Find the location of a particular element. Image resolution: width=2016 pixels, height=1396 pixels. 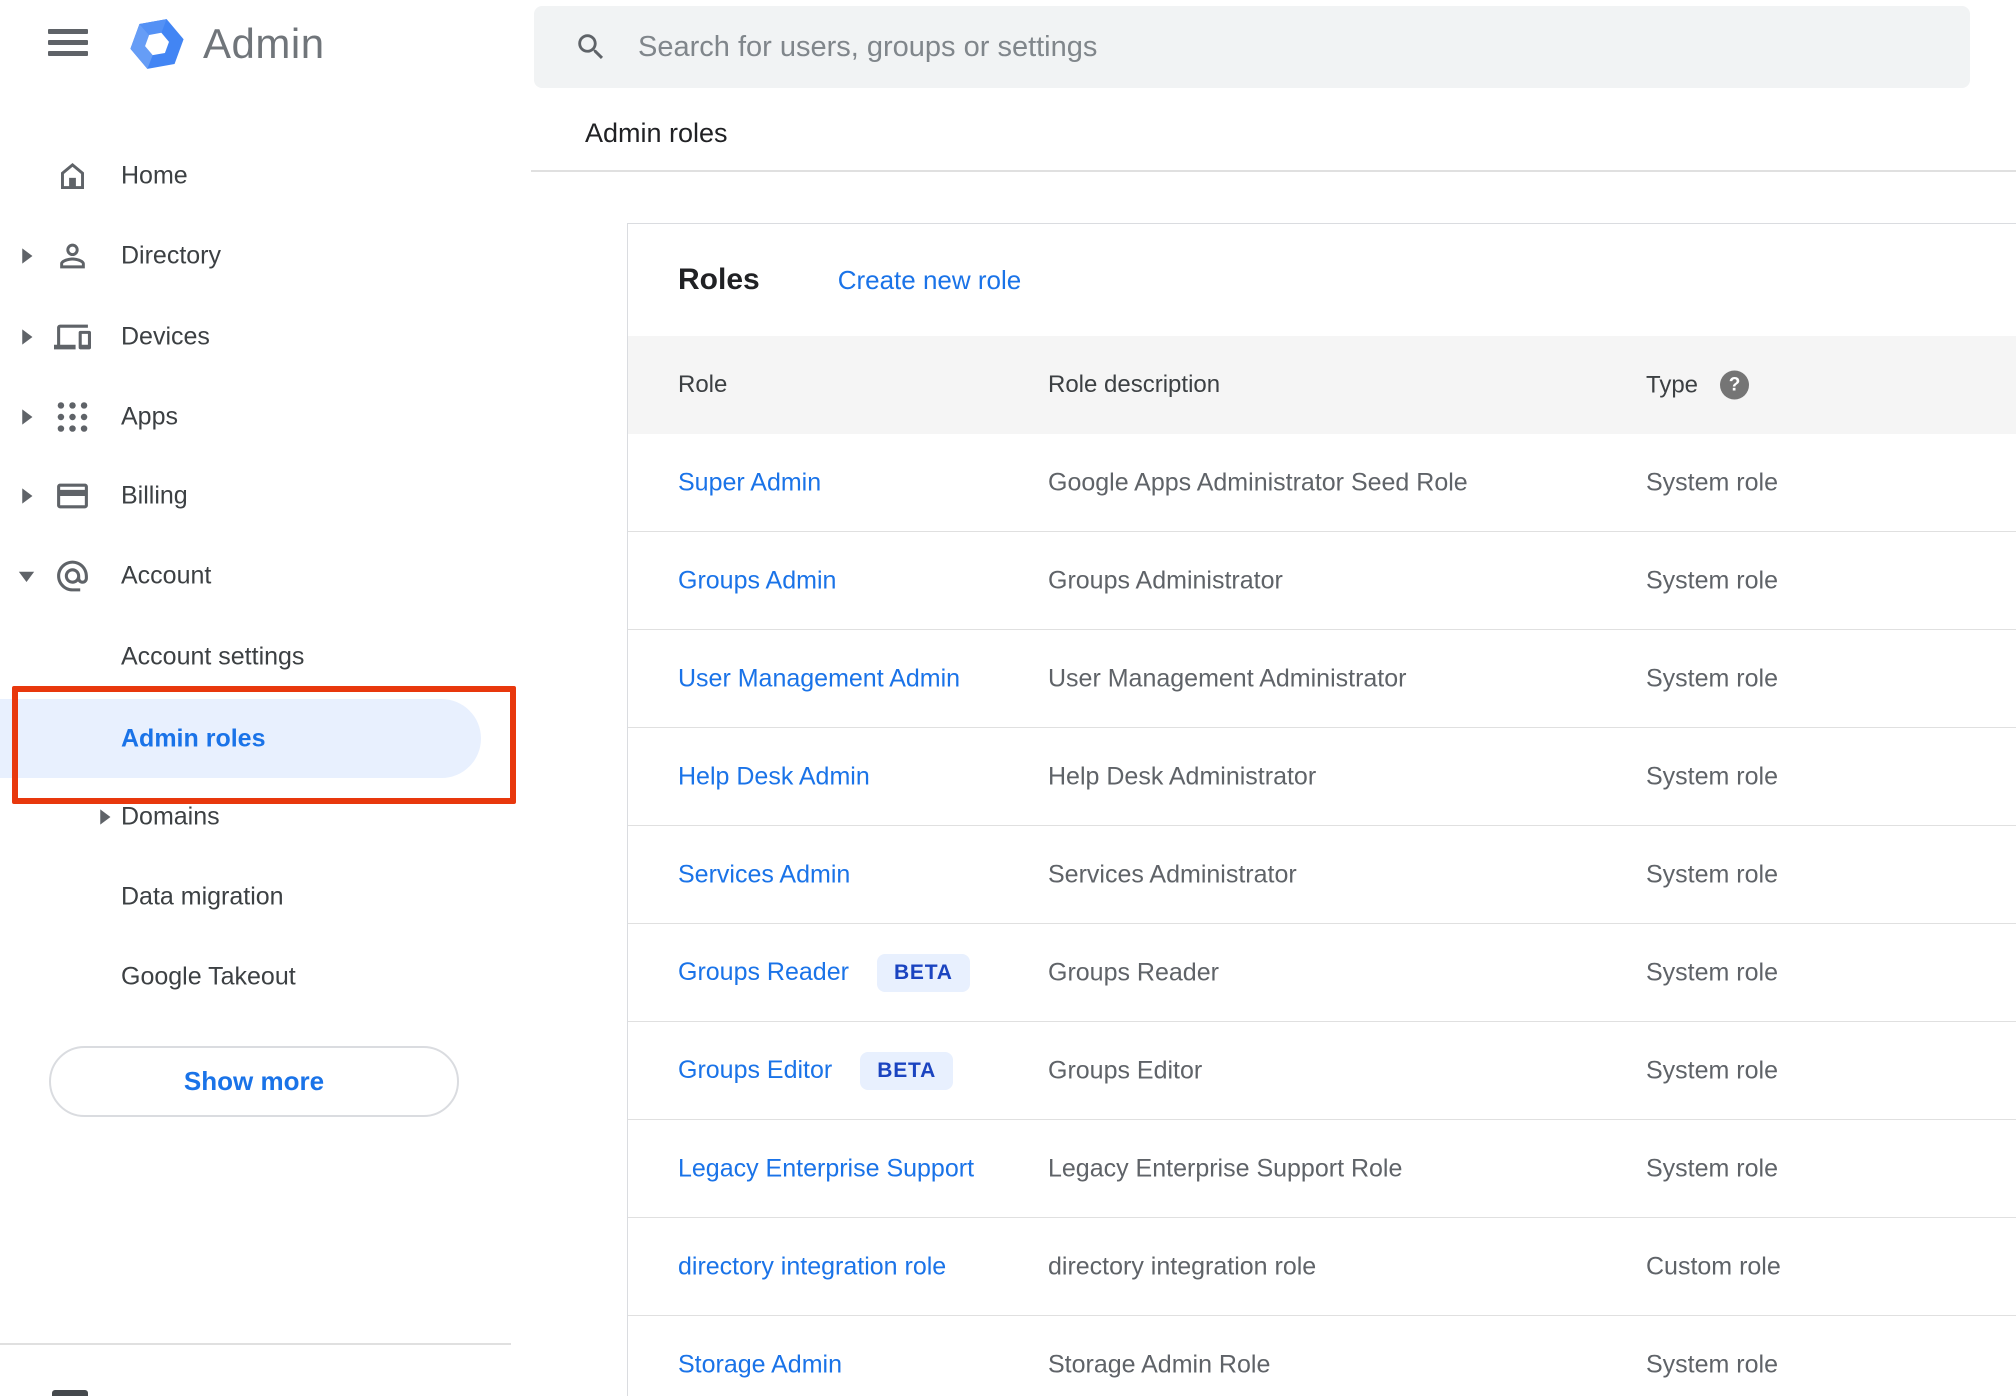

sidebar-item-apps: Apps is located at coordinates (255, 417).